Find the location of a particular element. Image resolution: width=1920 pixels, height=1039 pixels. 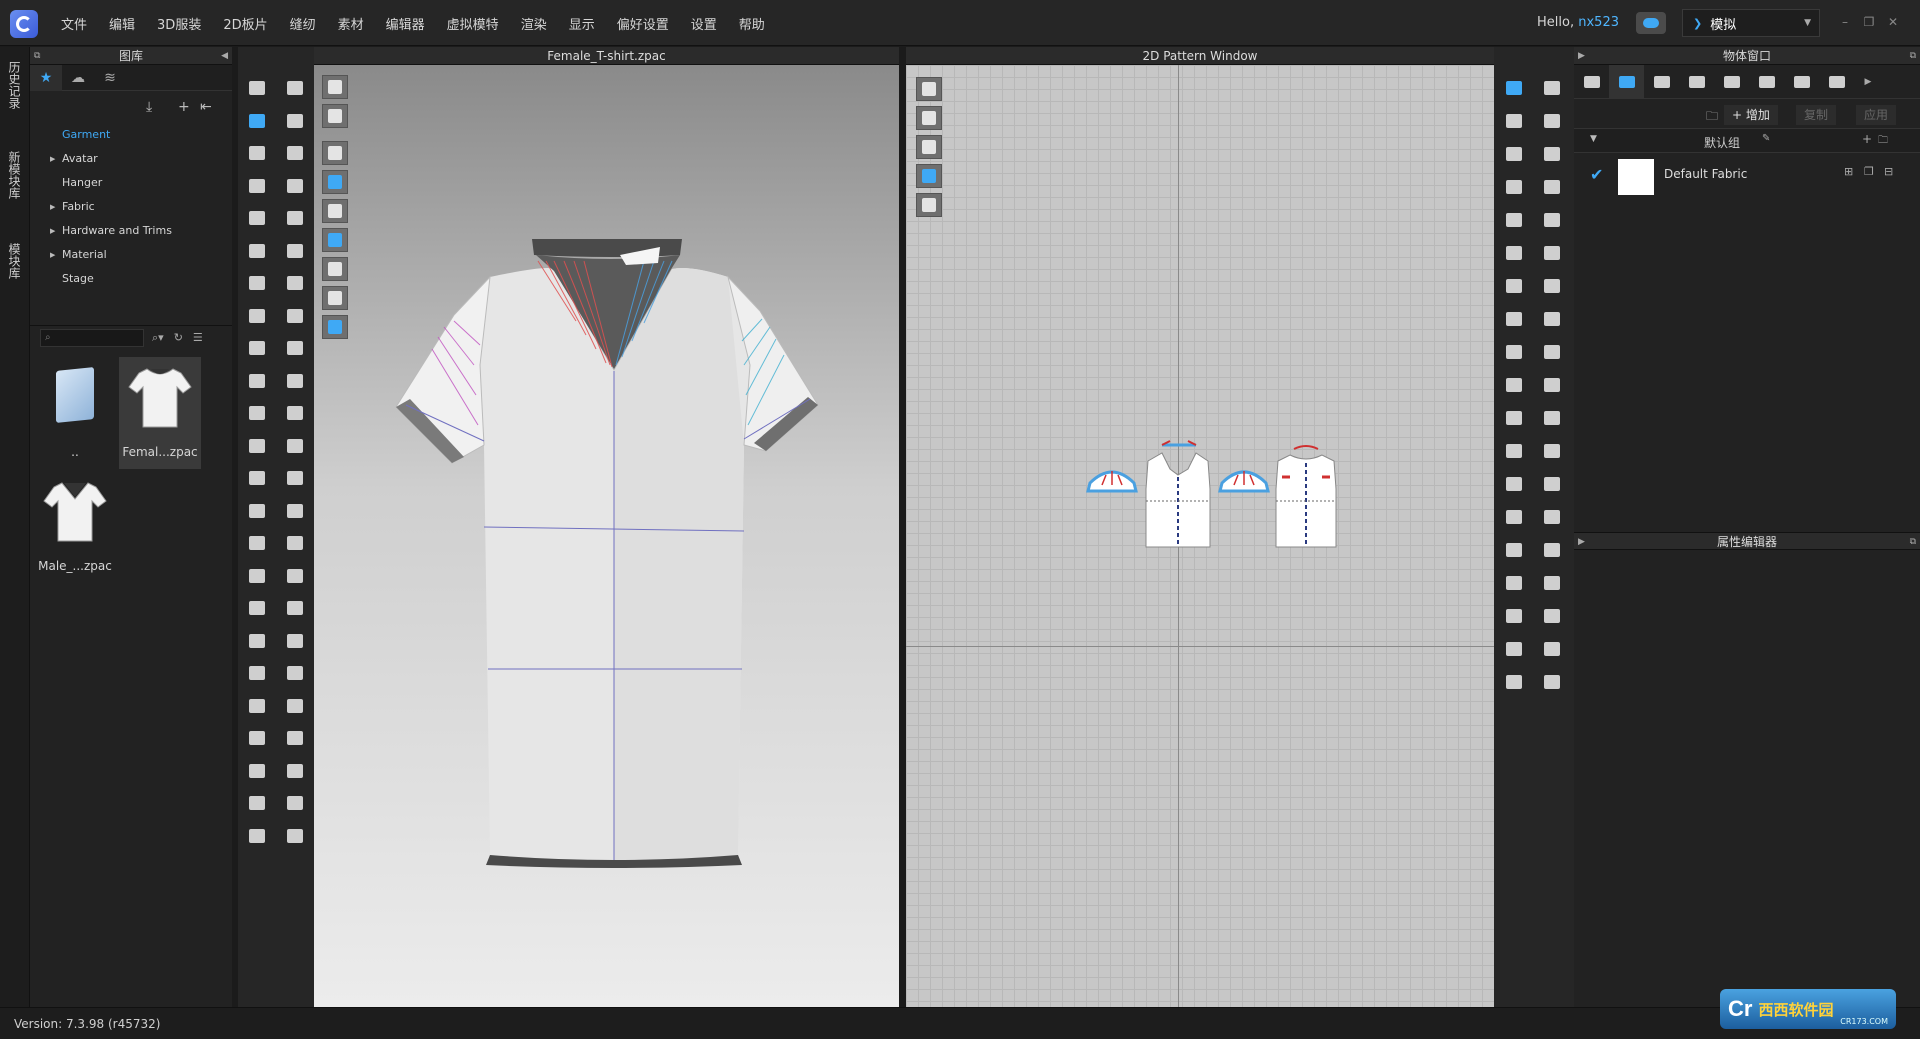

expand-arrow-icon: ▶ is located at coordinates (52, 255).